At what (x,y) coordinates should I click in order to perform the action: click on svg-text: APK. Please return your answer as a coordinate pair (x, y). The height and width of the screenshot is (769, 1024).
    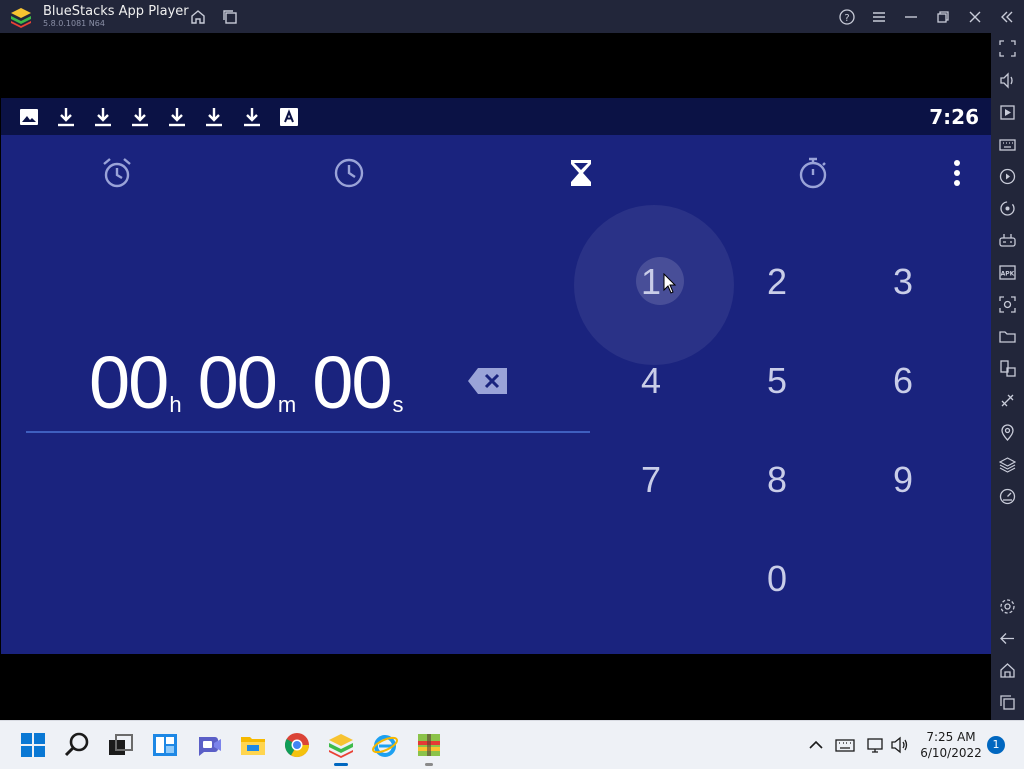
    Looking at the image, I should click on (1008, 274).